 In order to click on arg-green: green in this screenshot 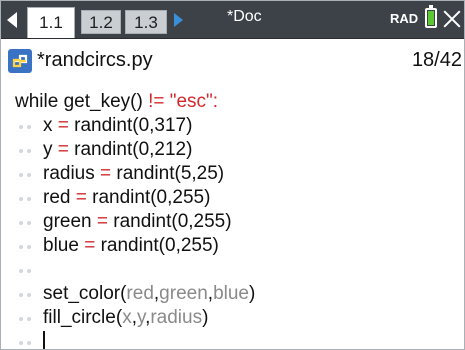, I will do `click(183, 293)`.